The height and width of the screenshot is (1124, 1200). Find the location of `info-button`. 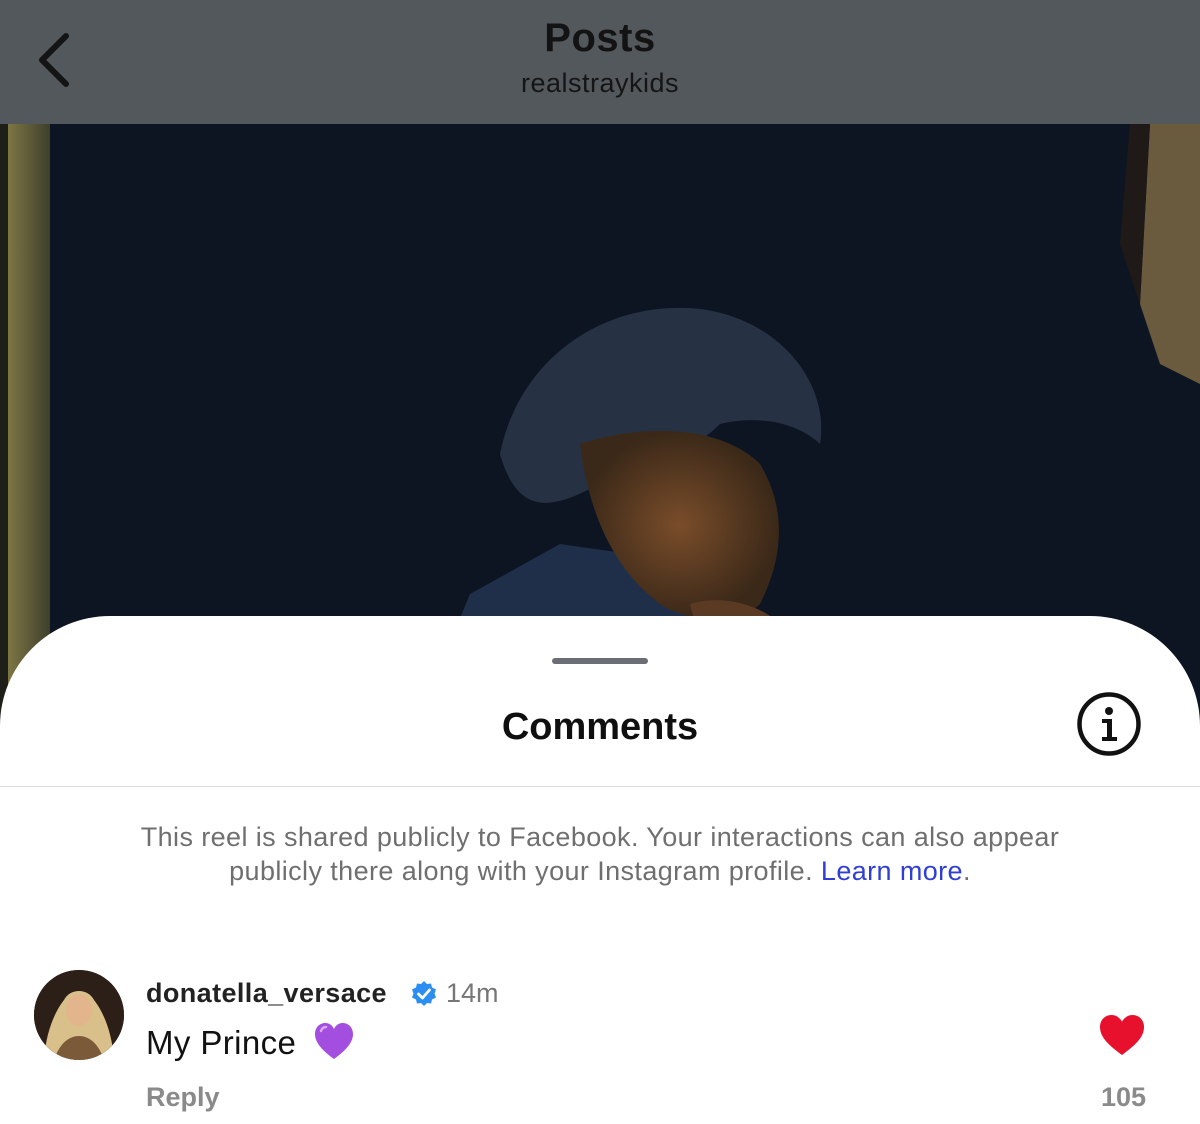

info-button is located at coordinates (1109, 724).